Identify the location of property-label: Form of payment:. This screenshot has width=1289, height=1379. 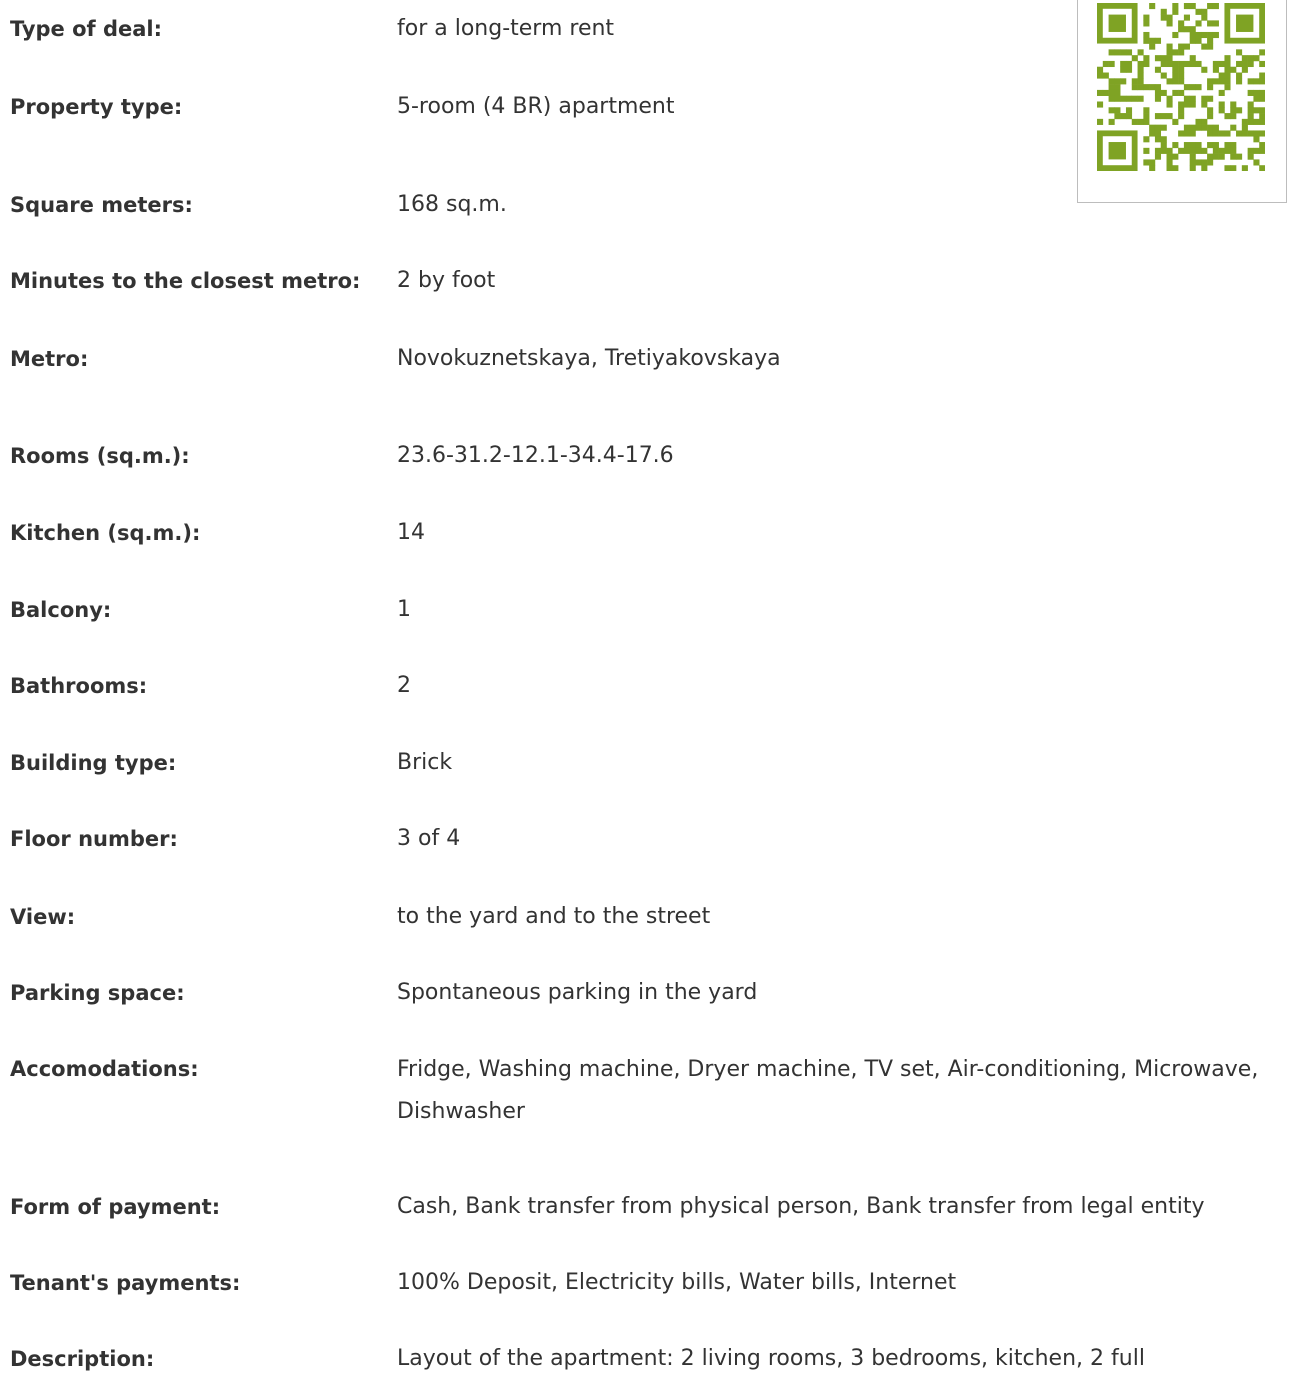
(115, 1207).